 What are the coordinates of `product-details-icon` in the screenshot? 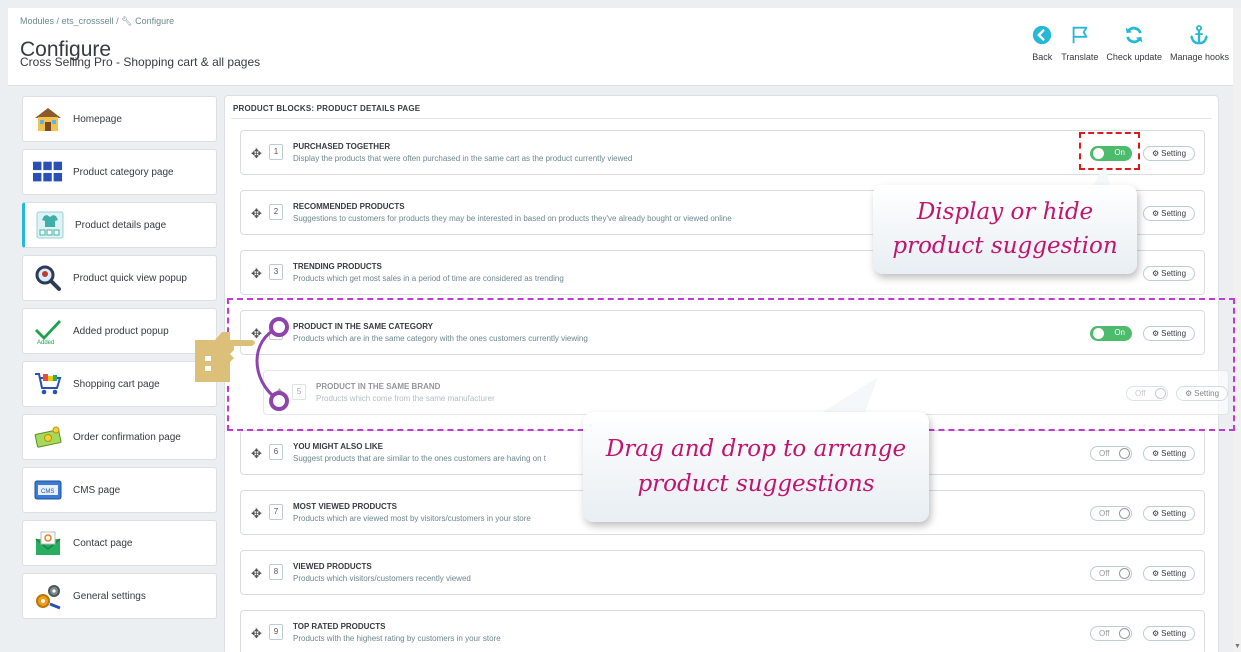 It's located at (50, 225).